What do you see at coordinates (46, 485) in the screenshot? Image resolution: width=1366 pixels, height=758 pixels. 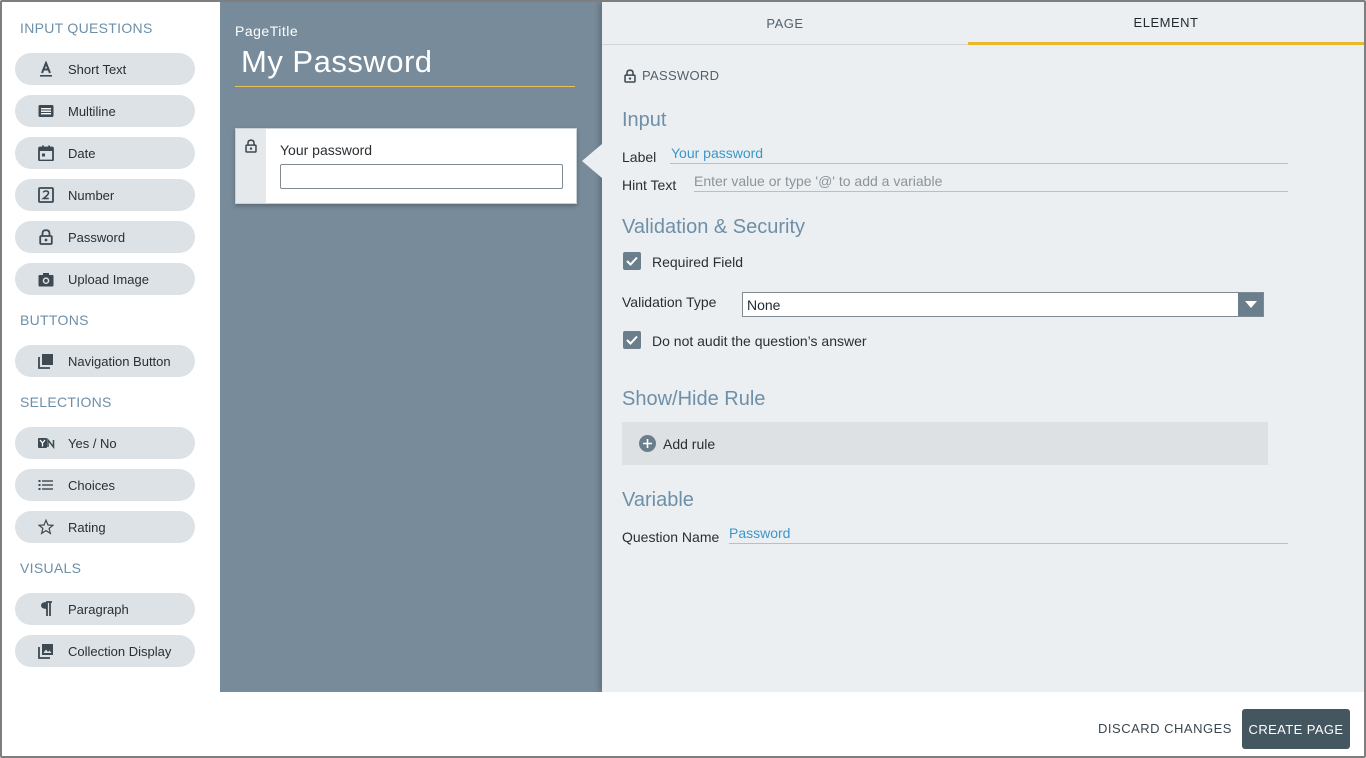 I see `list-icon` at bounding box center [46, 485].